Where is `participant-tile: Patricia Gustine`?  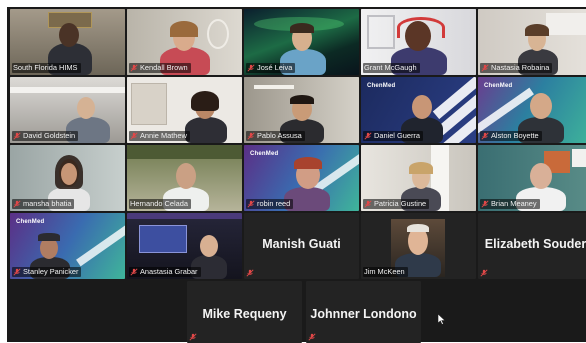 participant-tile: Patricia Gustine is located at coordinates (418, 178).